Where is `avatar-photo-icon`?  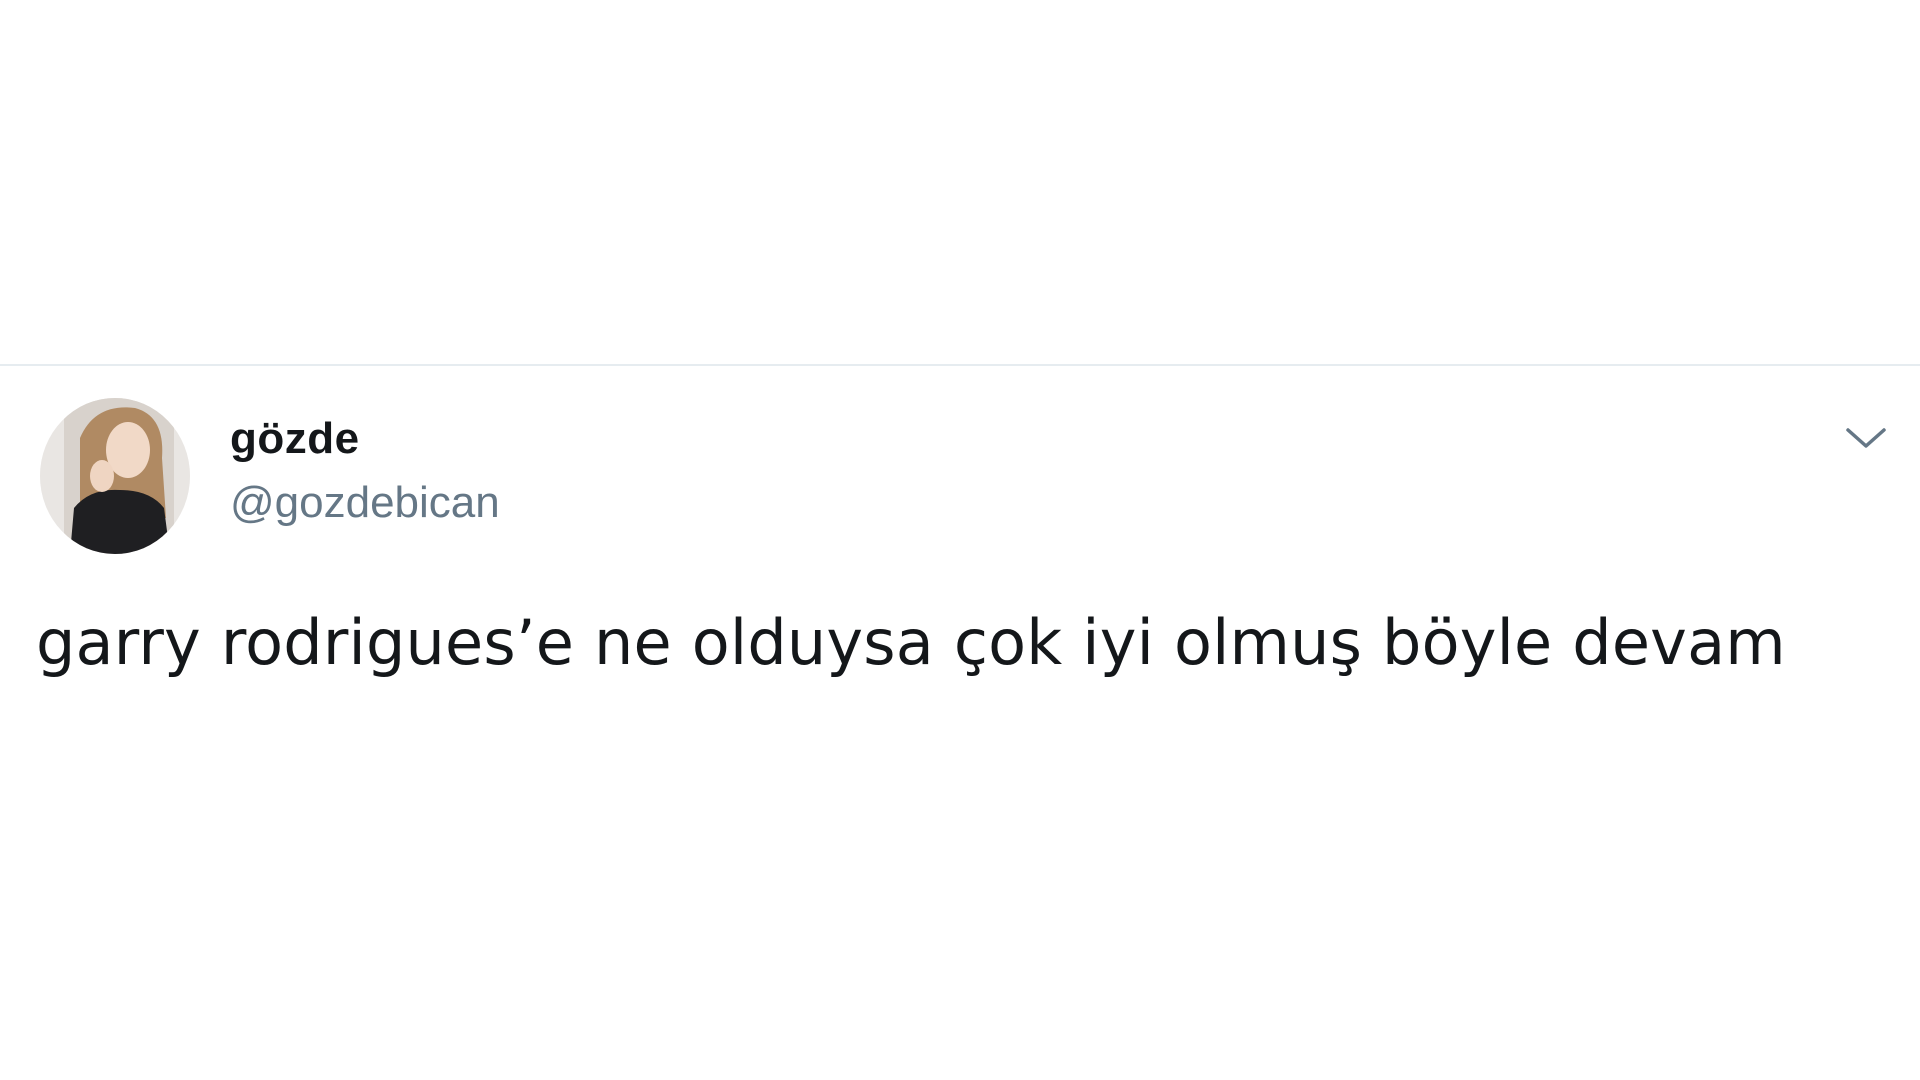 avatar-photo-icon is located at coordinates (115, 476).